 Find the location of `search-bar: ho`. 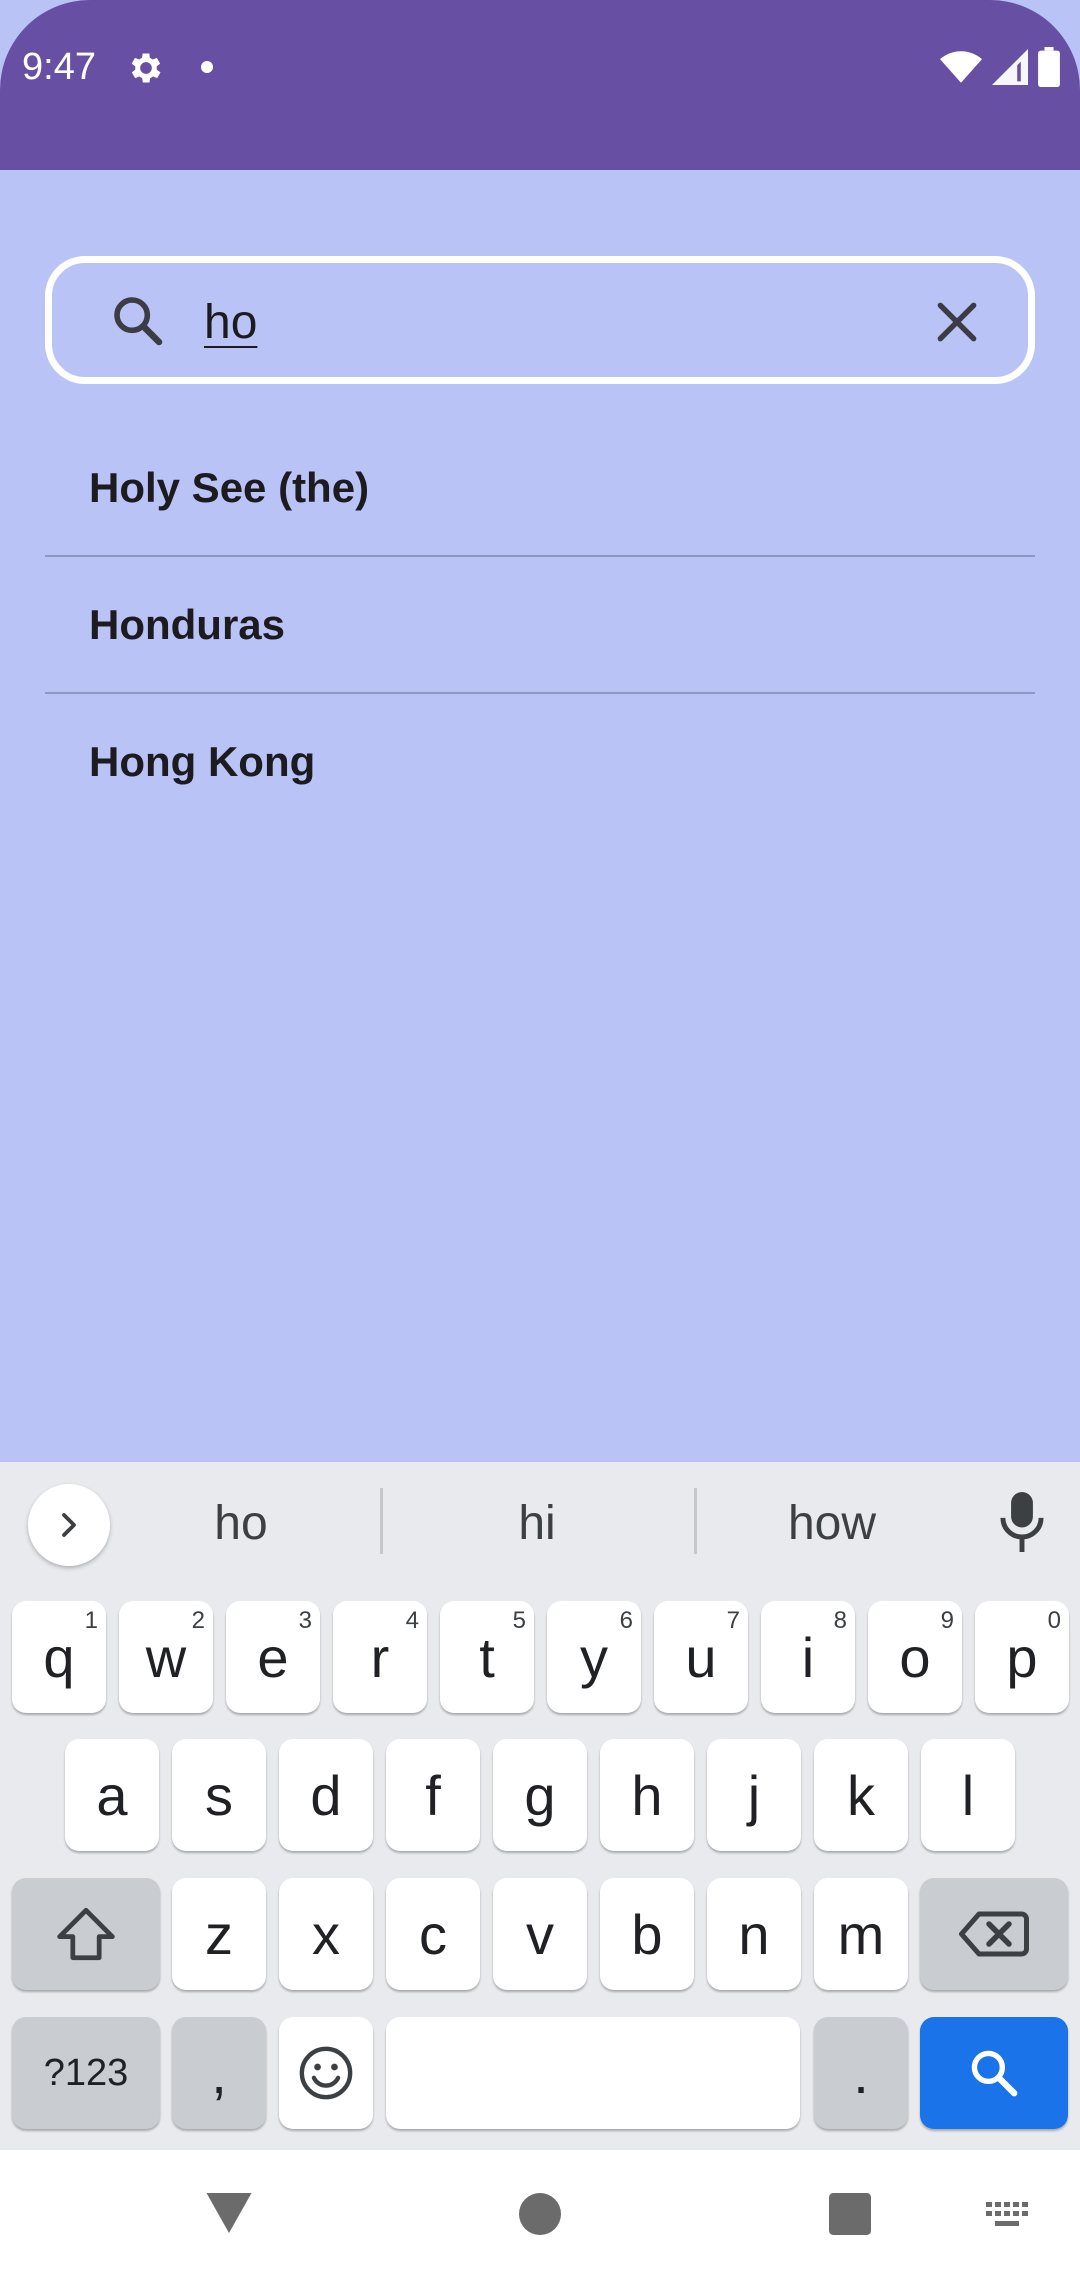

search-bar: ho is located at coordinates (540, 320).